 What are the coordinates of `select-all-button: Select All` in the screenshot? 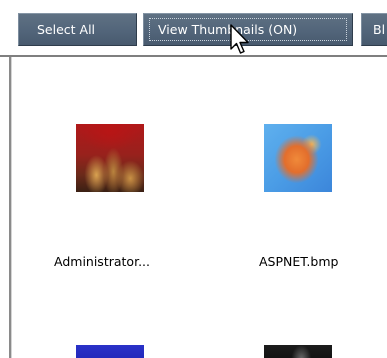 It's located at (77, 29).